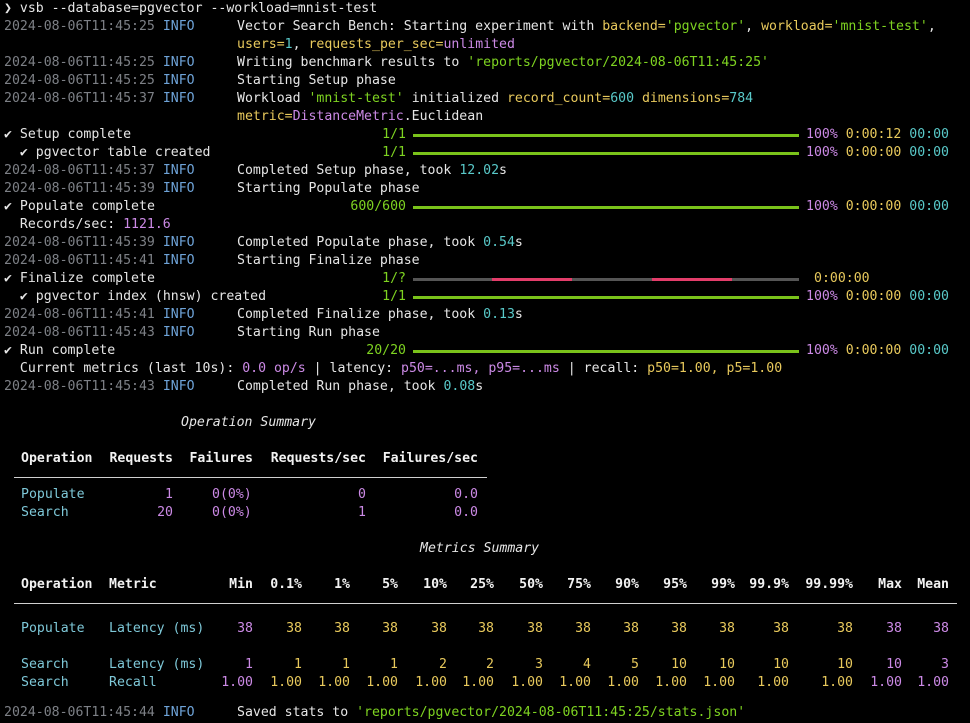 The height and width of the screenshot is (723, 970). I want to click on prompt-icon: ❯, so click(8, 8).